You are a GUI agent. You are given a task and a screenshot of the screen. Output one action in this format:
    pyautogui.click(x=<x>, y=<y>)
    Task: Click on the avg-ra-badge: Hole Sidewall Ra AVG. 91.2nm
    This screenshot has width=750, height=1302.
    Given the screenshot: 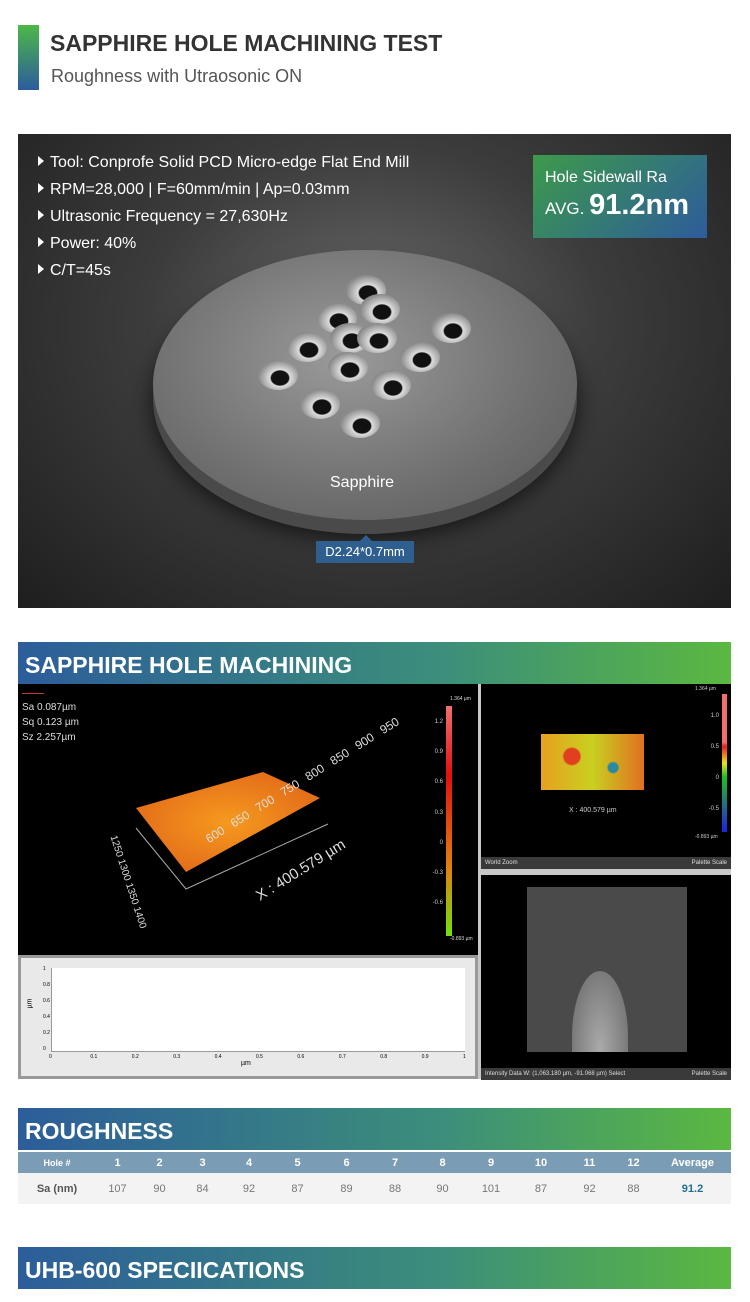 What is the action you would take?
    pyautogui.click(x=620, y=196)
    